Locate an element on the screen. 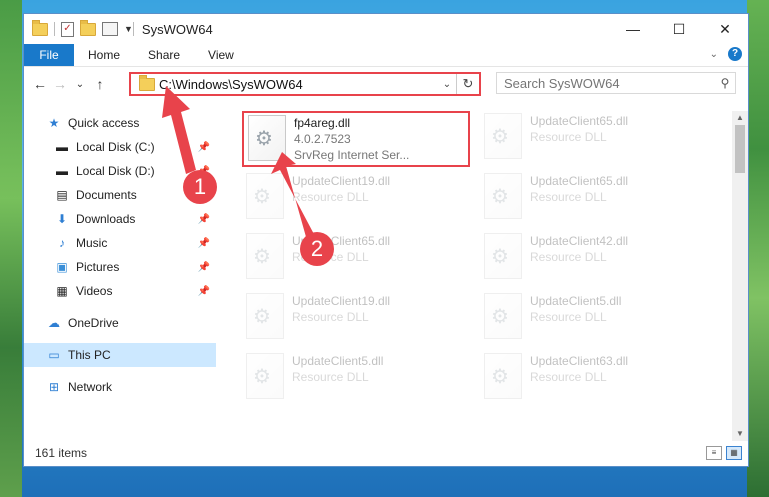  sidebar-item-label: Network is located at coordinates (90, 387).